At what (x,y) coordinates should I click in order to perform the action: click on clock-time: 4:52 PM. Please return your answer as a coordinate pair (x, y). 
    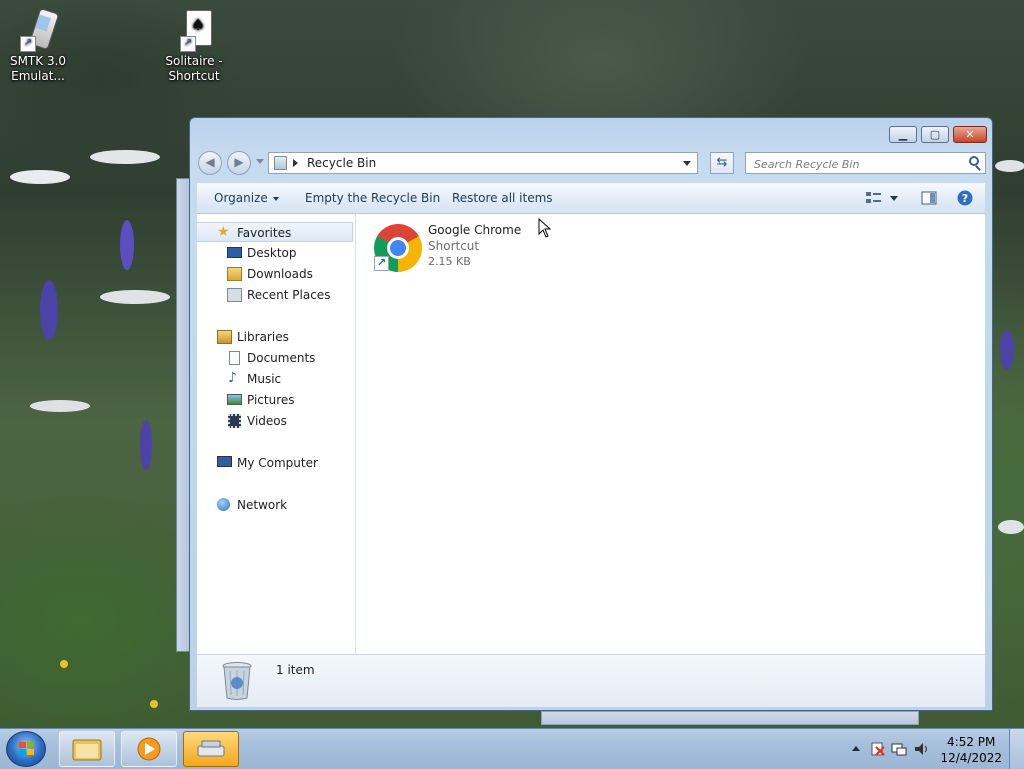
    Looking at the image, I should click on (971, 742).